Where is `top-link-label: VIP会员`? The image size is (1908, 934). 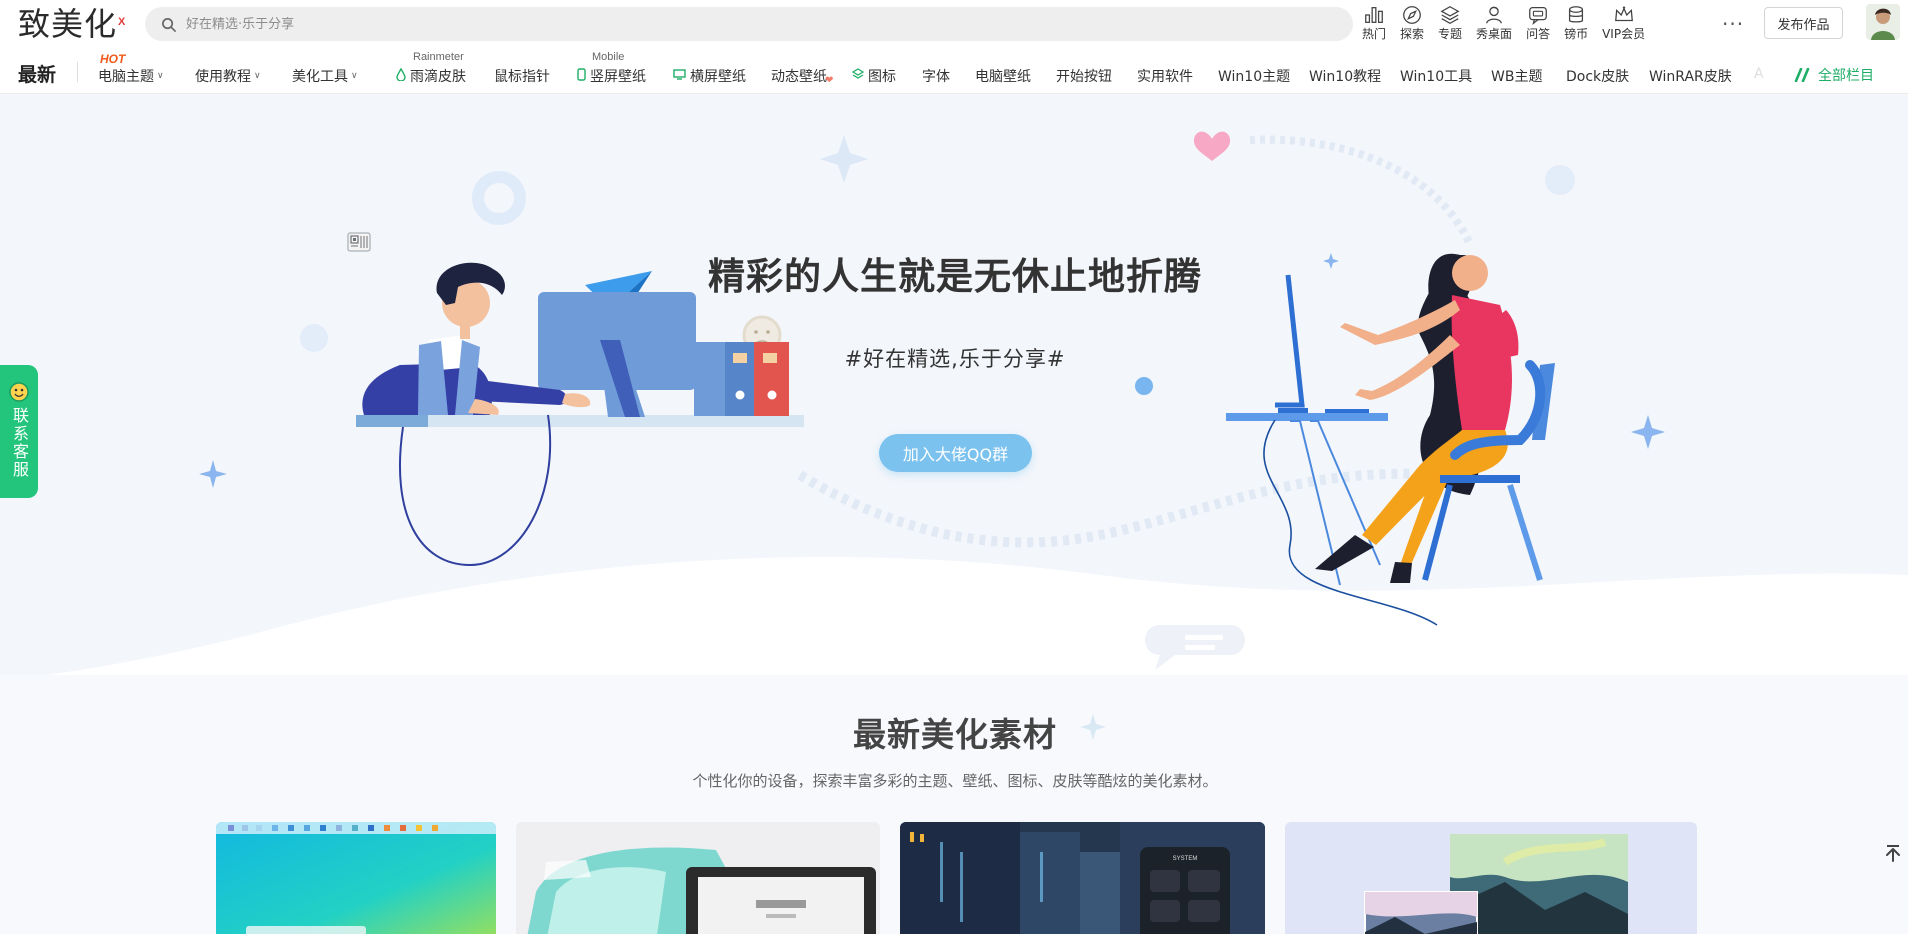
top-link-label: VIP会员 is located at coordinates (1624, 34).